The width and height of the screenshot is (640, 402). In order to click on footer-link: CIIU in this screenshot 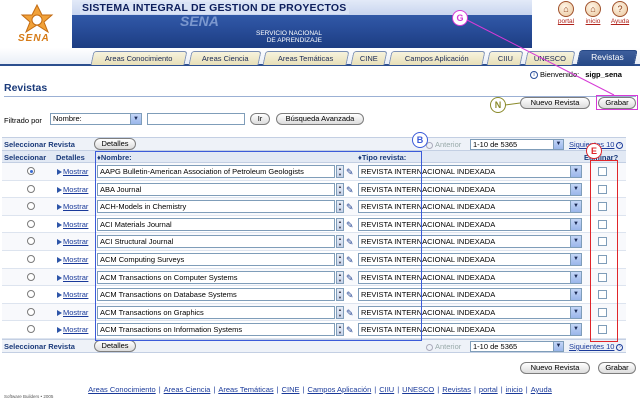, I will do `click(386, 389)`.